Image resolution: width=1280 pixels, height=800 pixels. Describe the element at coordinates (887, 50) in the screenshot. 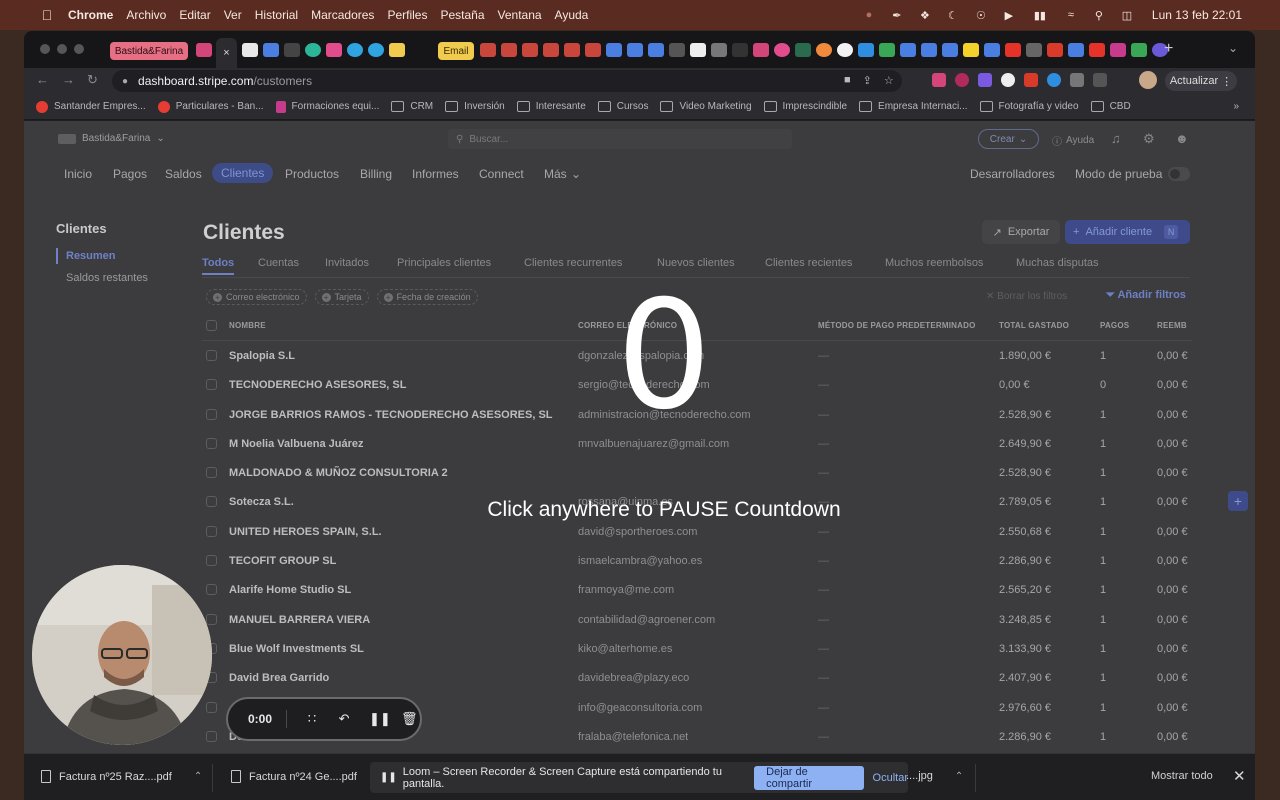

I see `tab-favicon-drive` at that location.